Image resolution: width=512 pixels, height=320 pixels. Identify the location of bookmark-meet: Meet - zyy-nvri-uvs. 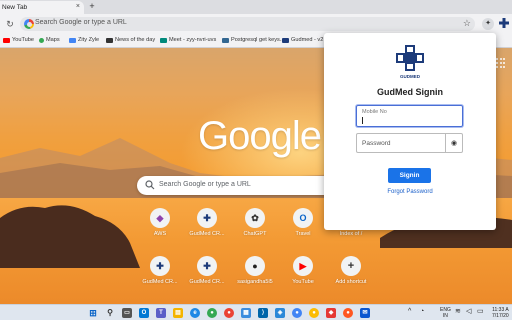
(188, 40).